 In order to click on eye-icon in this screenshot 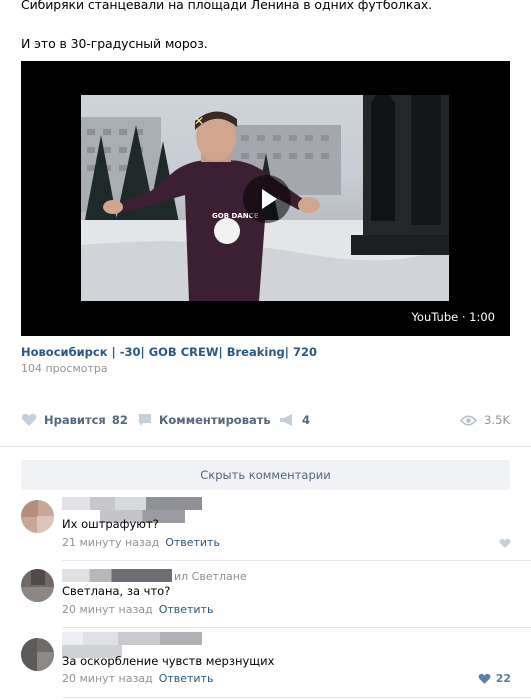, I will do `click(469, 420)`.